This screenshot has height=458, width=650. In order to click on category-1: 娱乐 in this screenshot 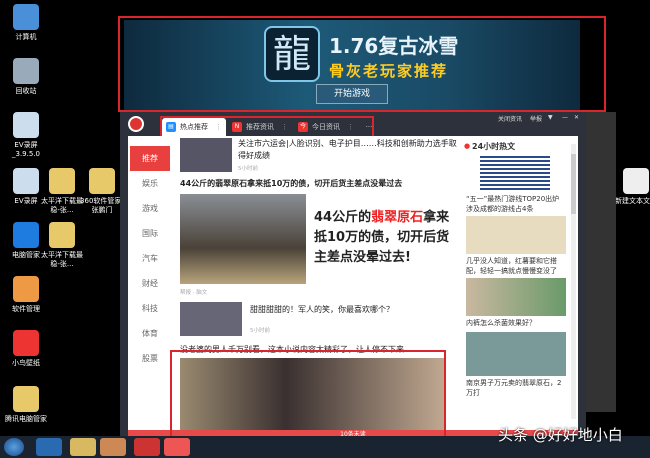, I will do `click(150, 183)`.